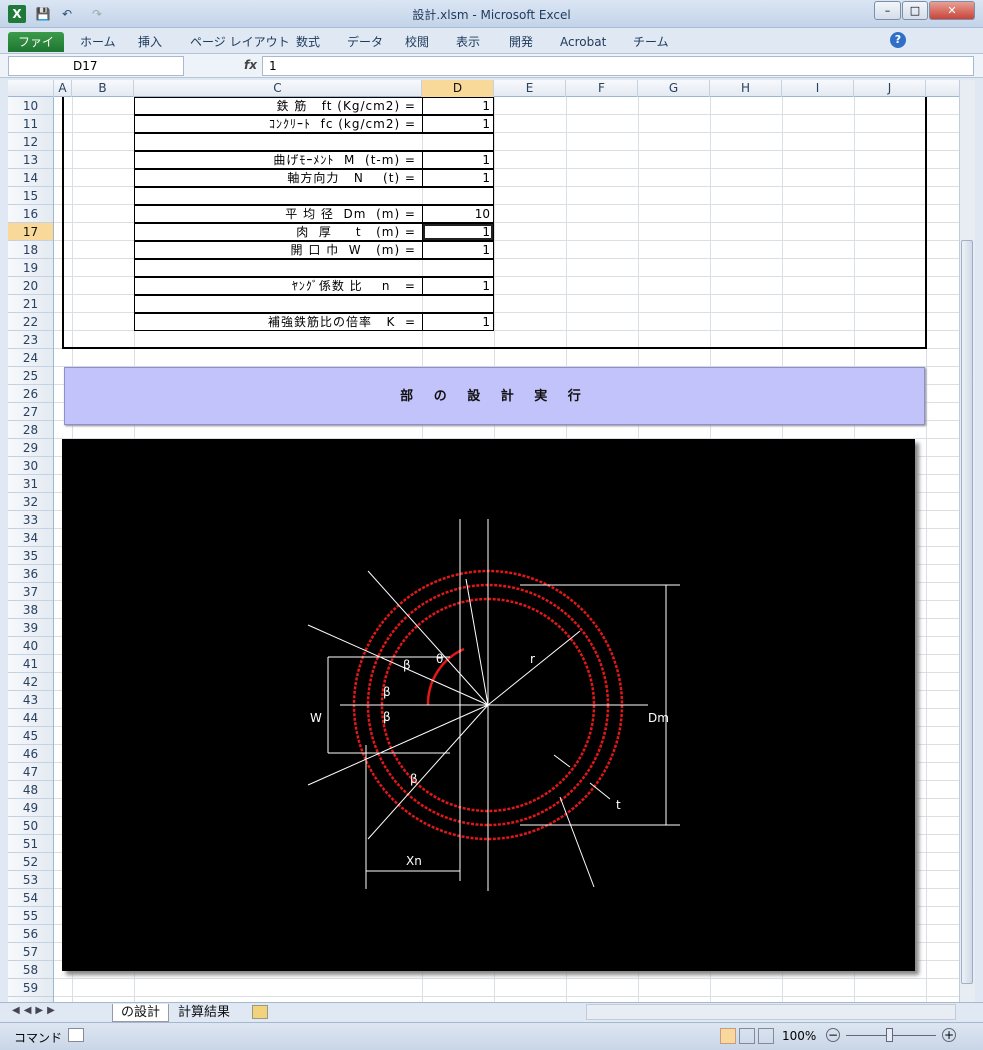  I want to click on param-label: 鉄 筋 ft (Kg/cm2) =, so click(278, 106).